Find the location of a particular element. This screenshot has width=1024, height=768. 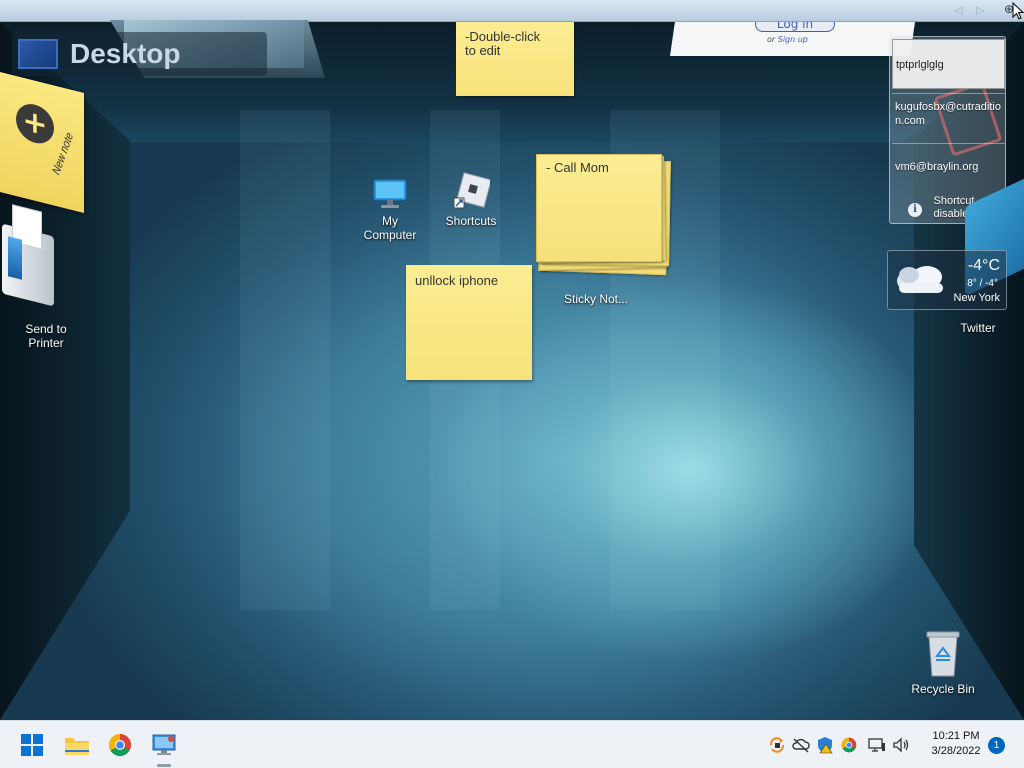

forward-arrow-icon: ▷ is located at coordinates (980, 10).